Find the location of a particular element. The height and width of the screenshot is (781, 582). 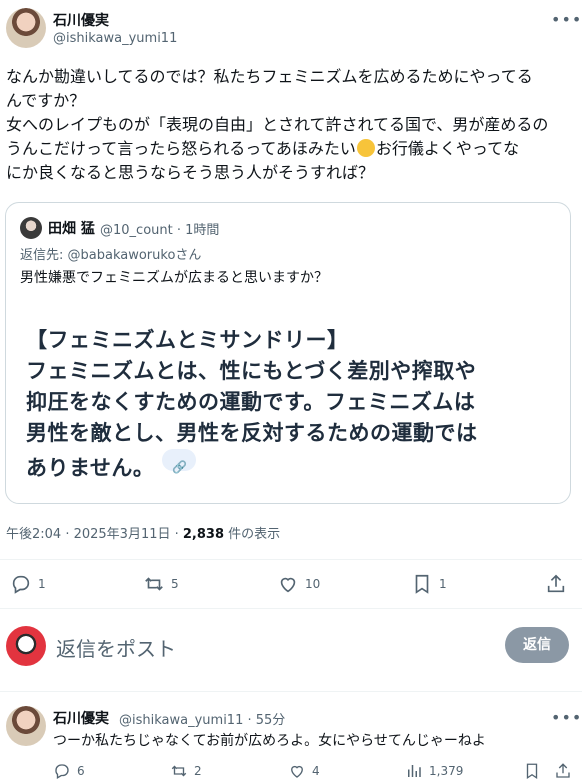

reply-author-meta: @ishikawa_yumi11 · 55分 is located at coordinates (202, 720).